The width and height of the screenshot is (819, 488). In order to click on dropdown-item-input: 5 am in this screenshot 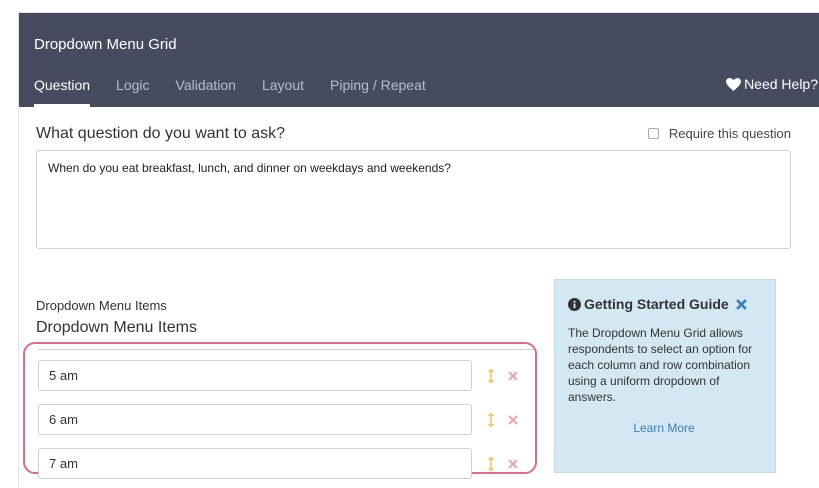, I will do `click(255, 375)`.